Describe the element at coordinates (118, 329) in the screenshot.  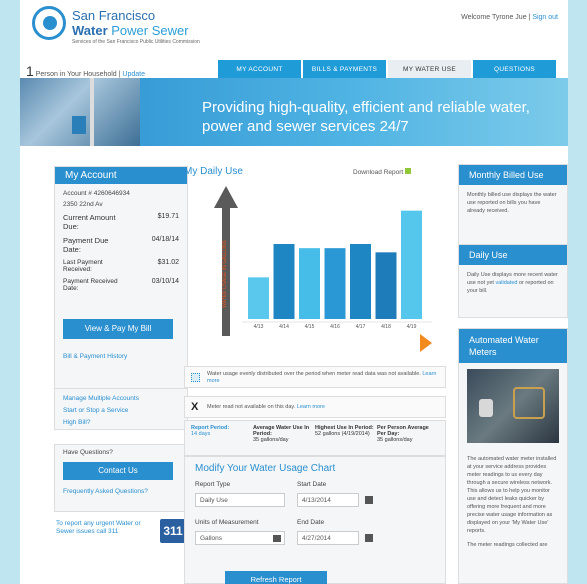
I see `view-pay-bill-button: View & Pay My Bill` at that location.